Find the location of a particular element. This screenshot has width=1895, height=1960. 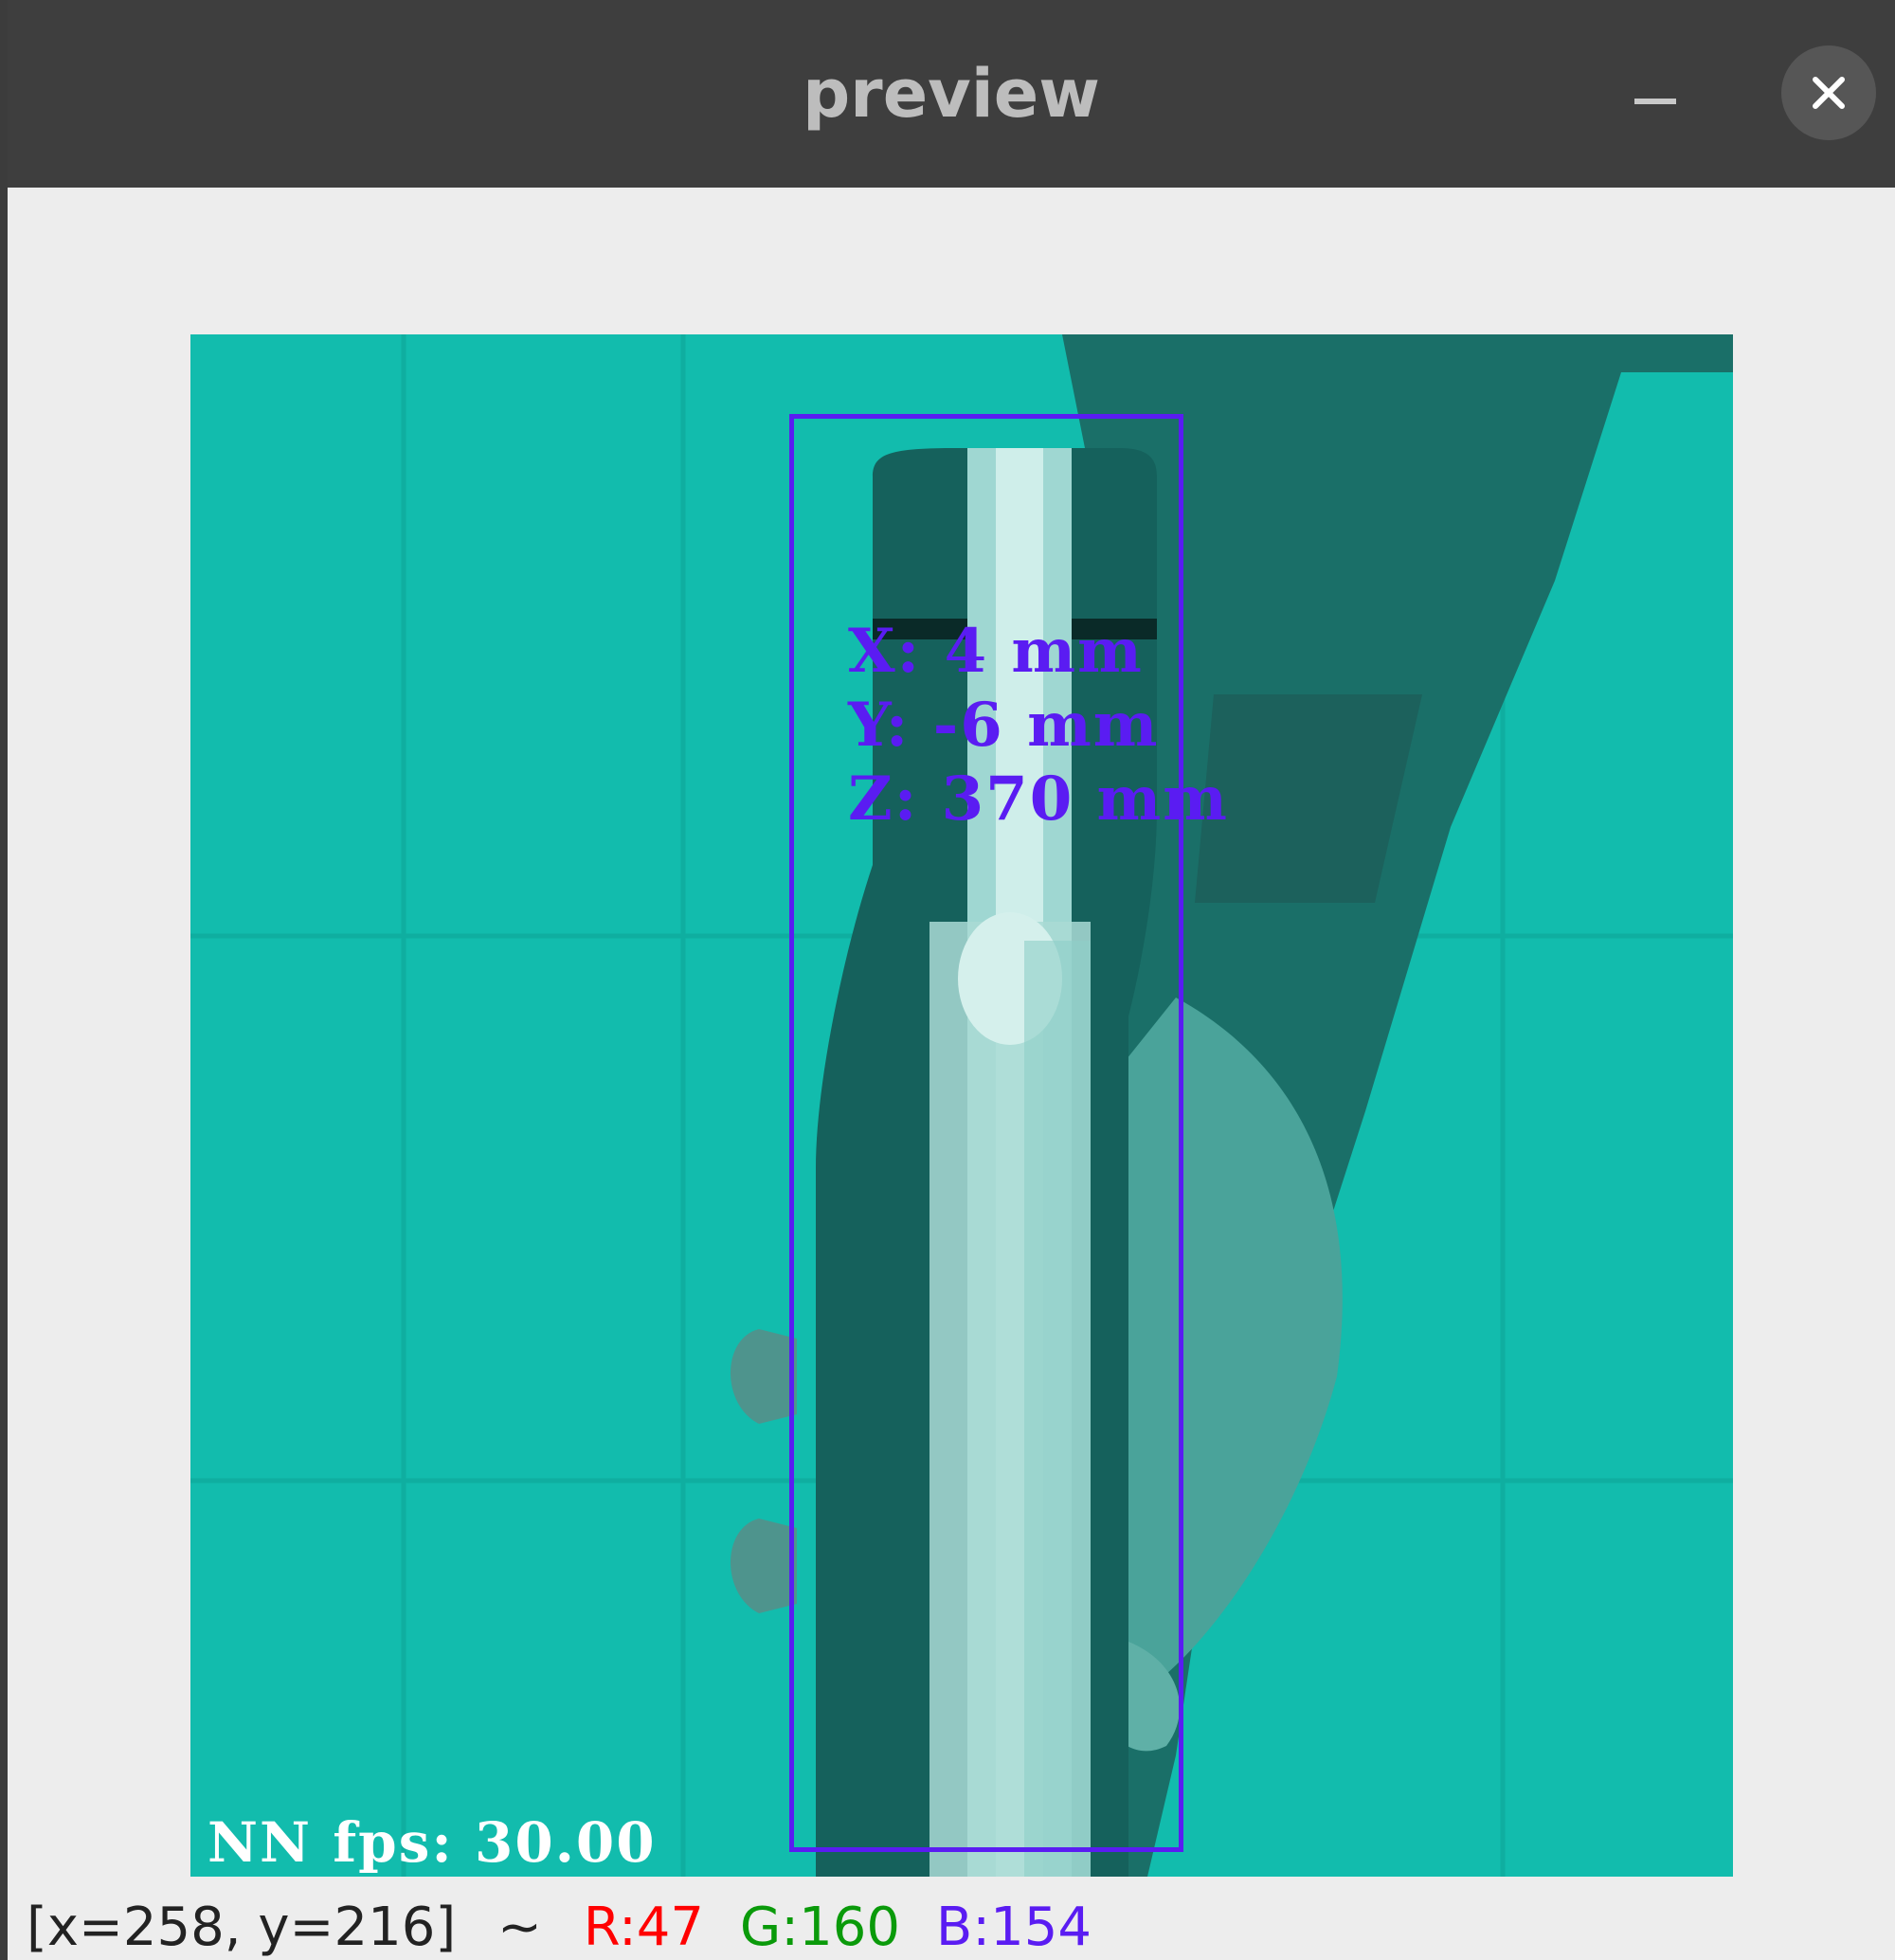

z-coordinate-label: Z: 370 mm is located at coordinates (1038, 799).